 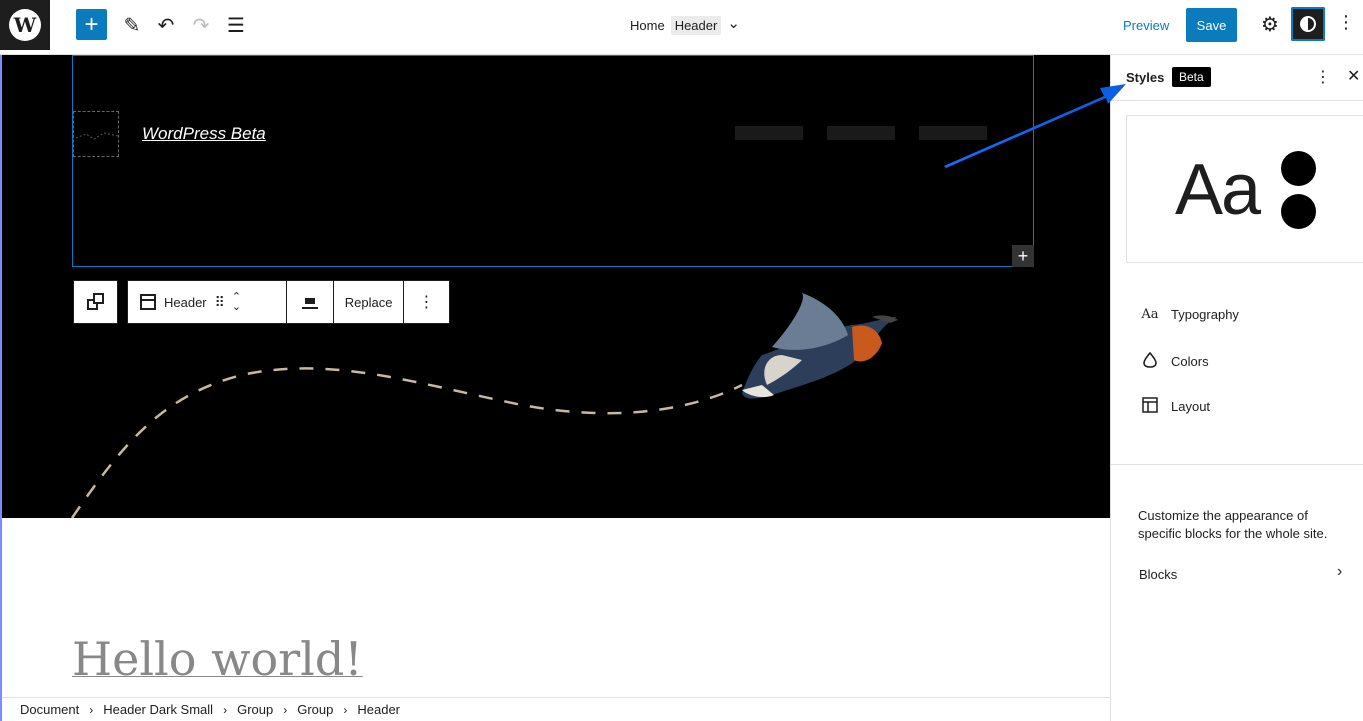 I want to click on breadcrumb-item: Document, so click(x=49, y=709).